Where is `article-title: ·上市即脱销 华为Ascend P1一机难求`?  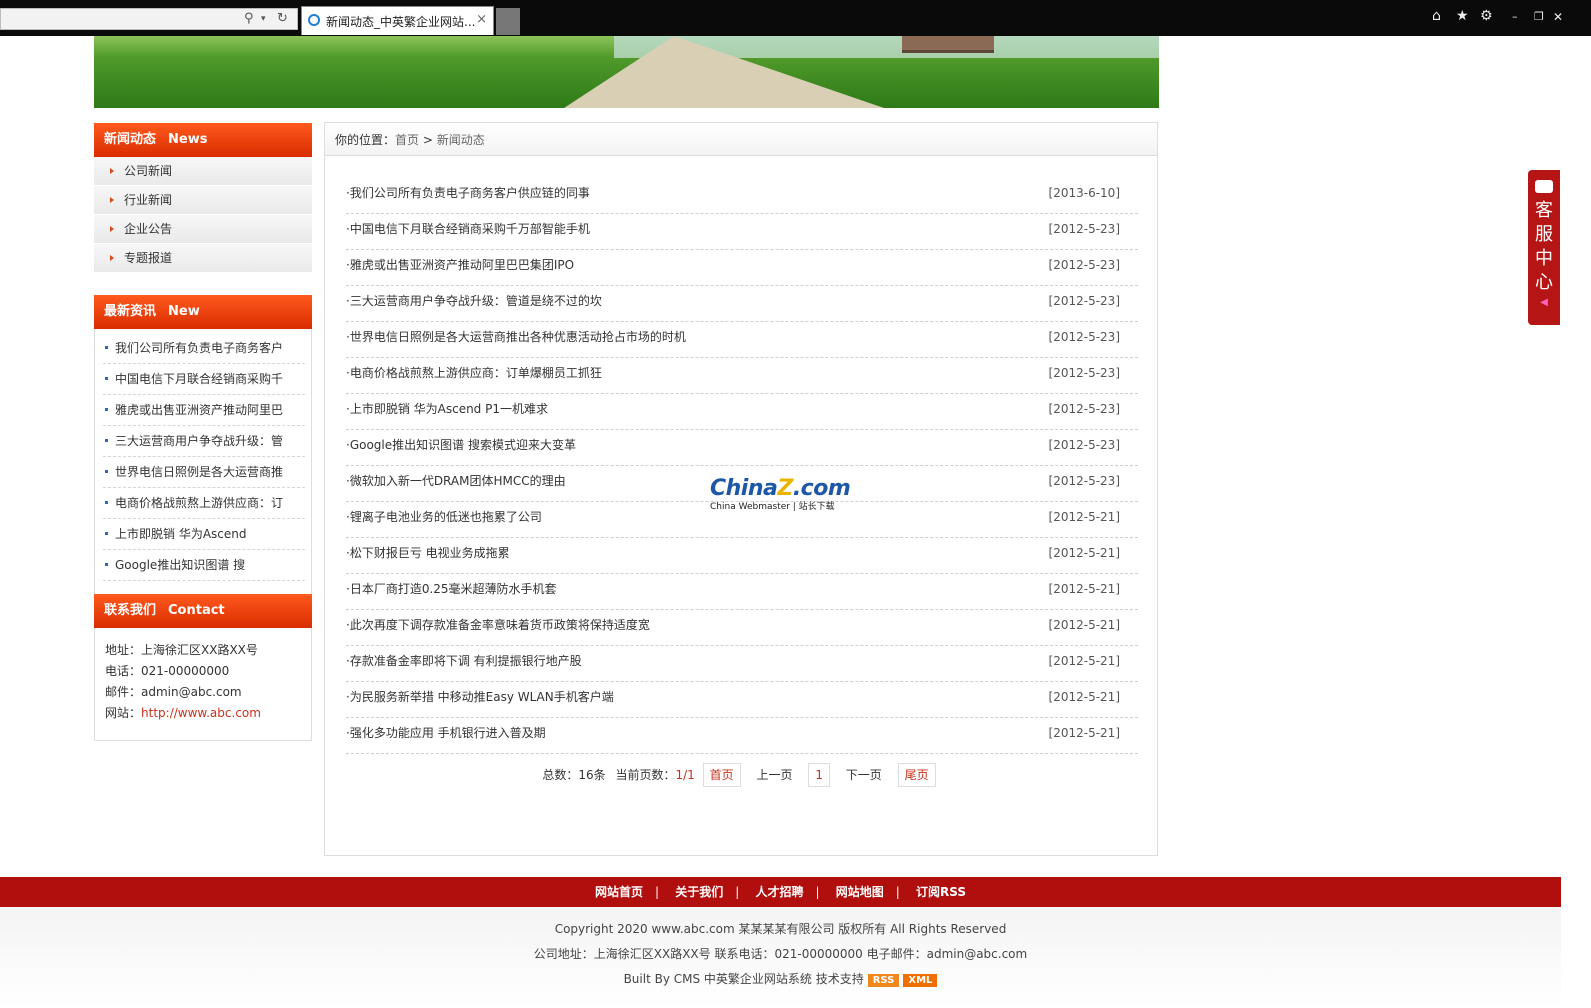
article-title: ·上市即脱销 华为Ascend P1一机难求 is located at coordinates (447, 409).